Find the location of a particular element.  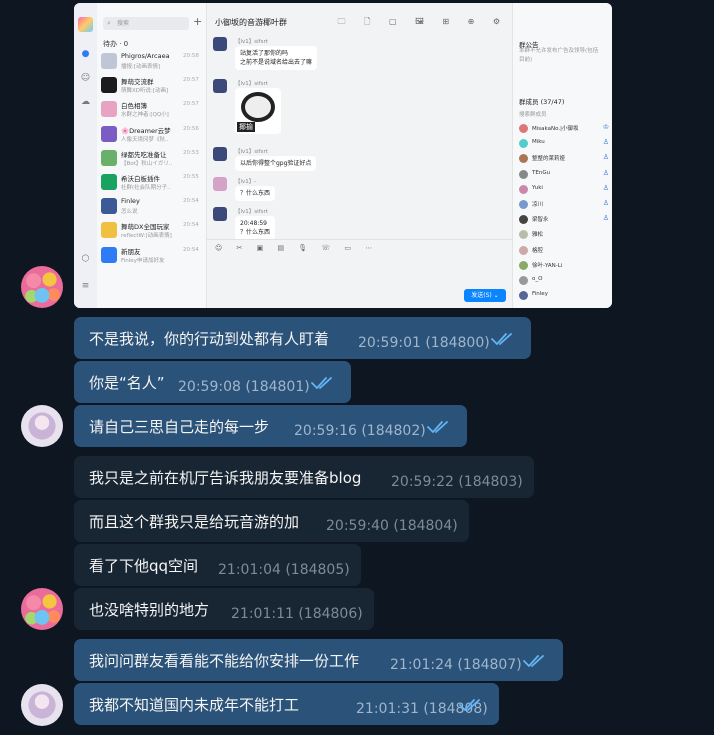

qq-conversation-item: 希沃白板插件 社群(社会队期分子.. 20:55 is located at coordinates (151, 182).